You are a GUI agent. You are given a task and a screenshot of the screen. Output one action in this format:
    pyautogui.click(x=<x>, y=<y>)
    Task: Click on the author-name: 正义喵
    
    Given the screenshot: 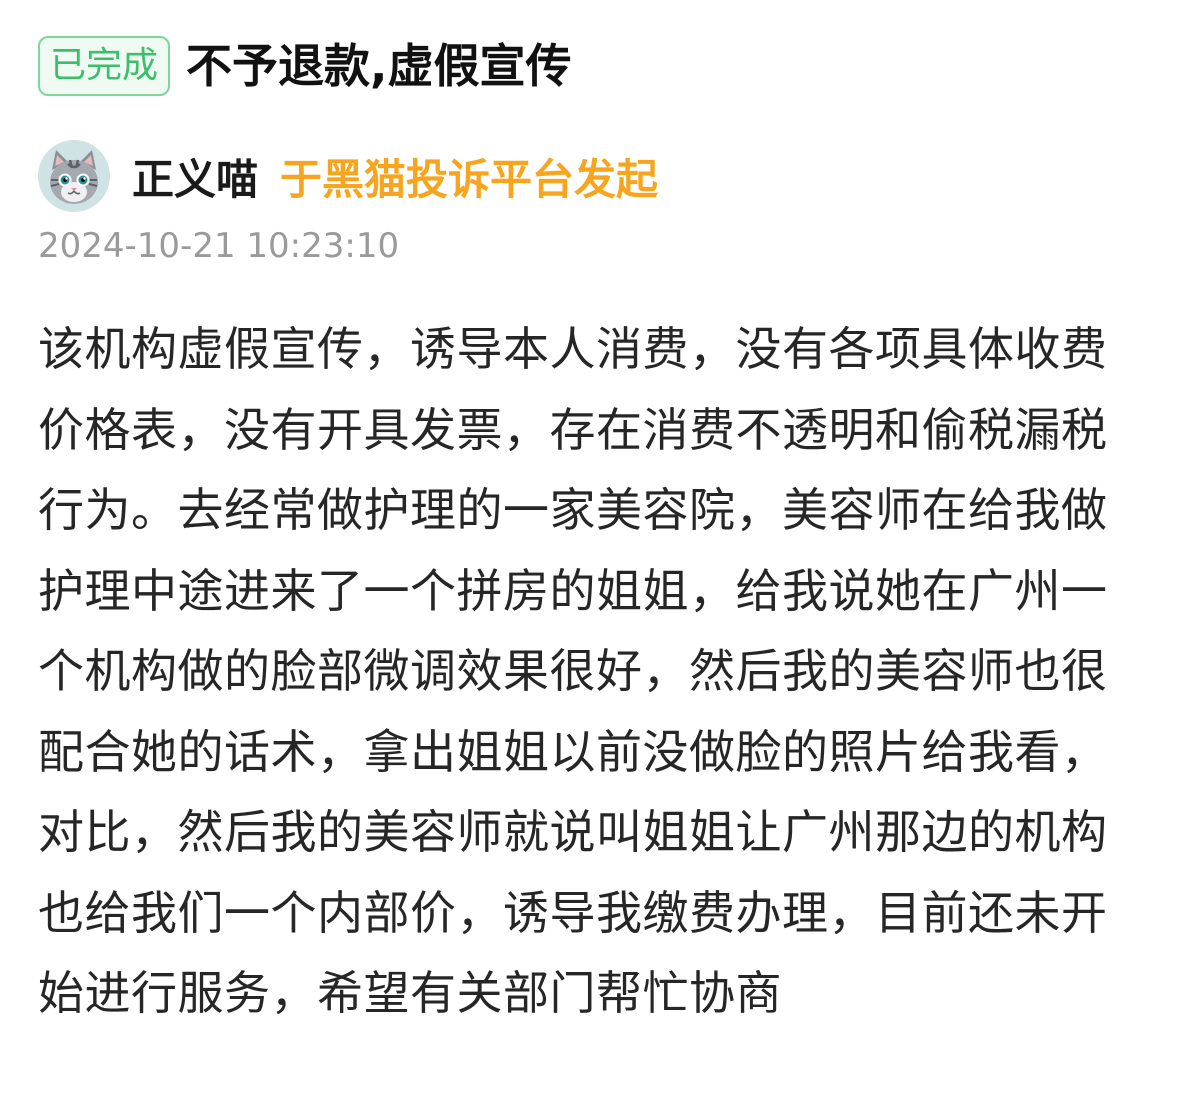 What is the action you would take?
    pyautogui.click(x=195, y=176)
    